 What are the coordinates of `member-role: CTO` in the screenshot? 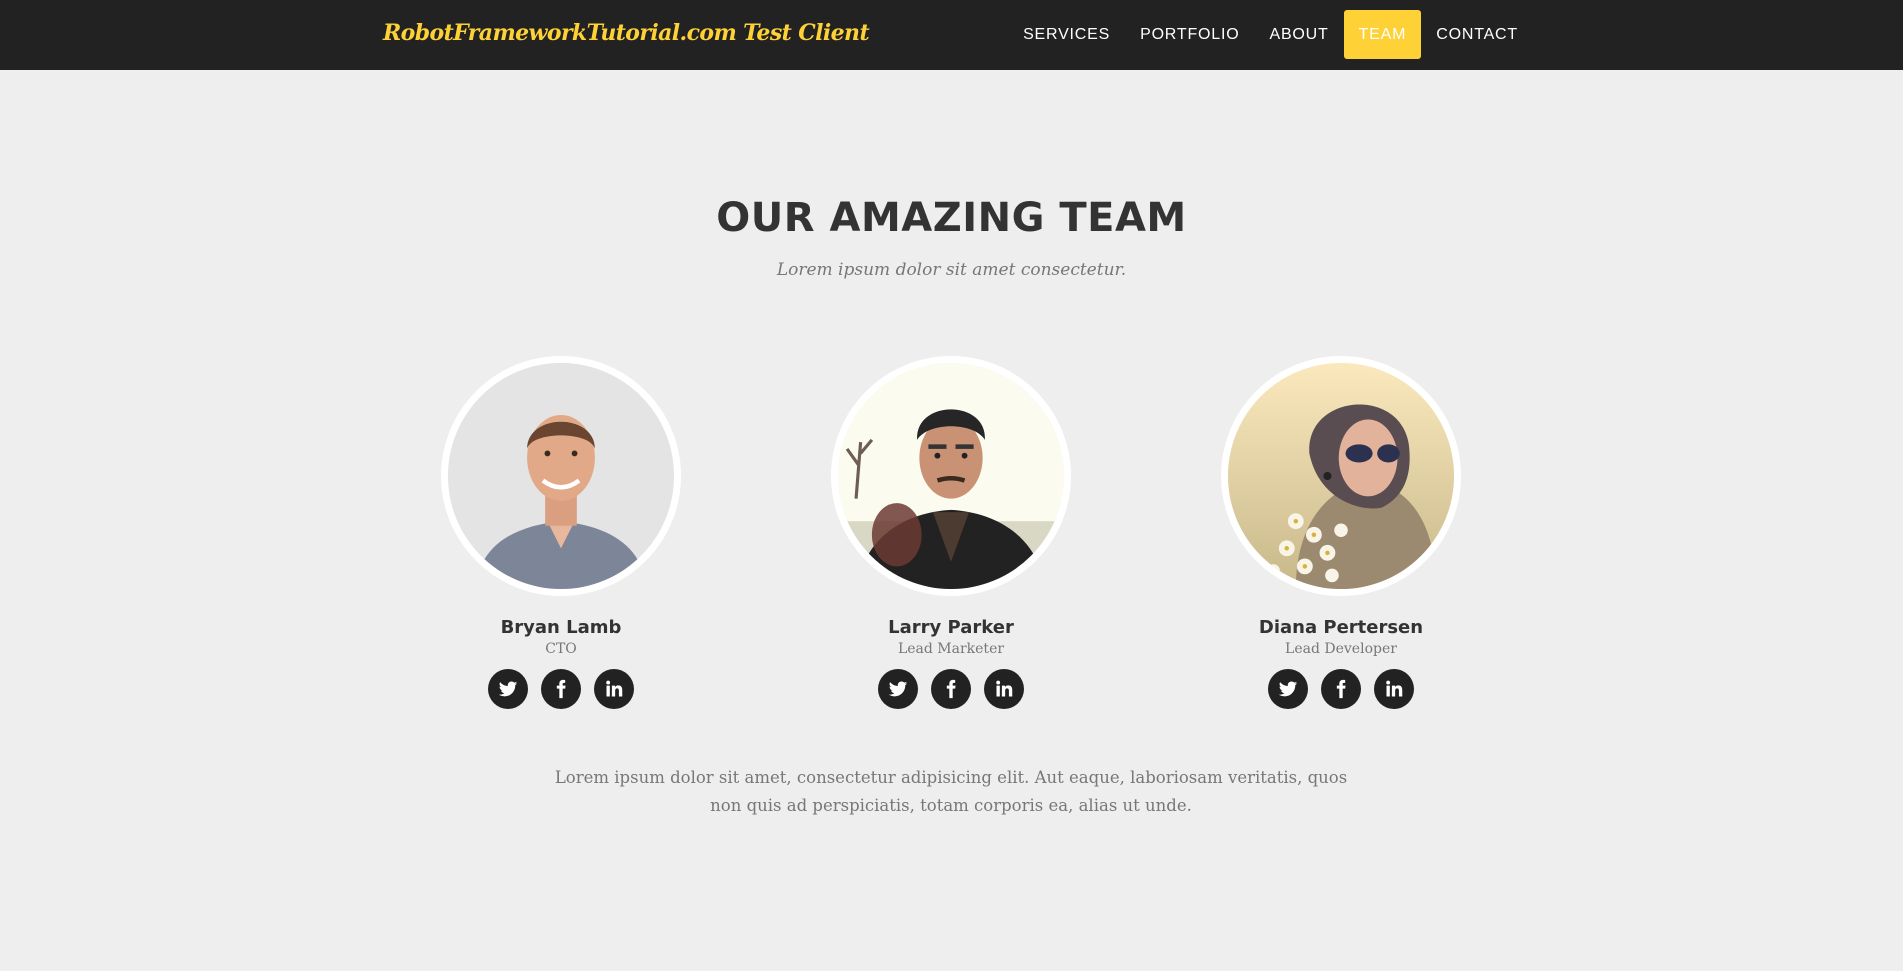 It's located at (561, 649).